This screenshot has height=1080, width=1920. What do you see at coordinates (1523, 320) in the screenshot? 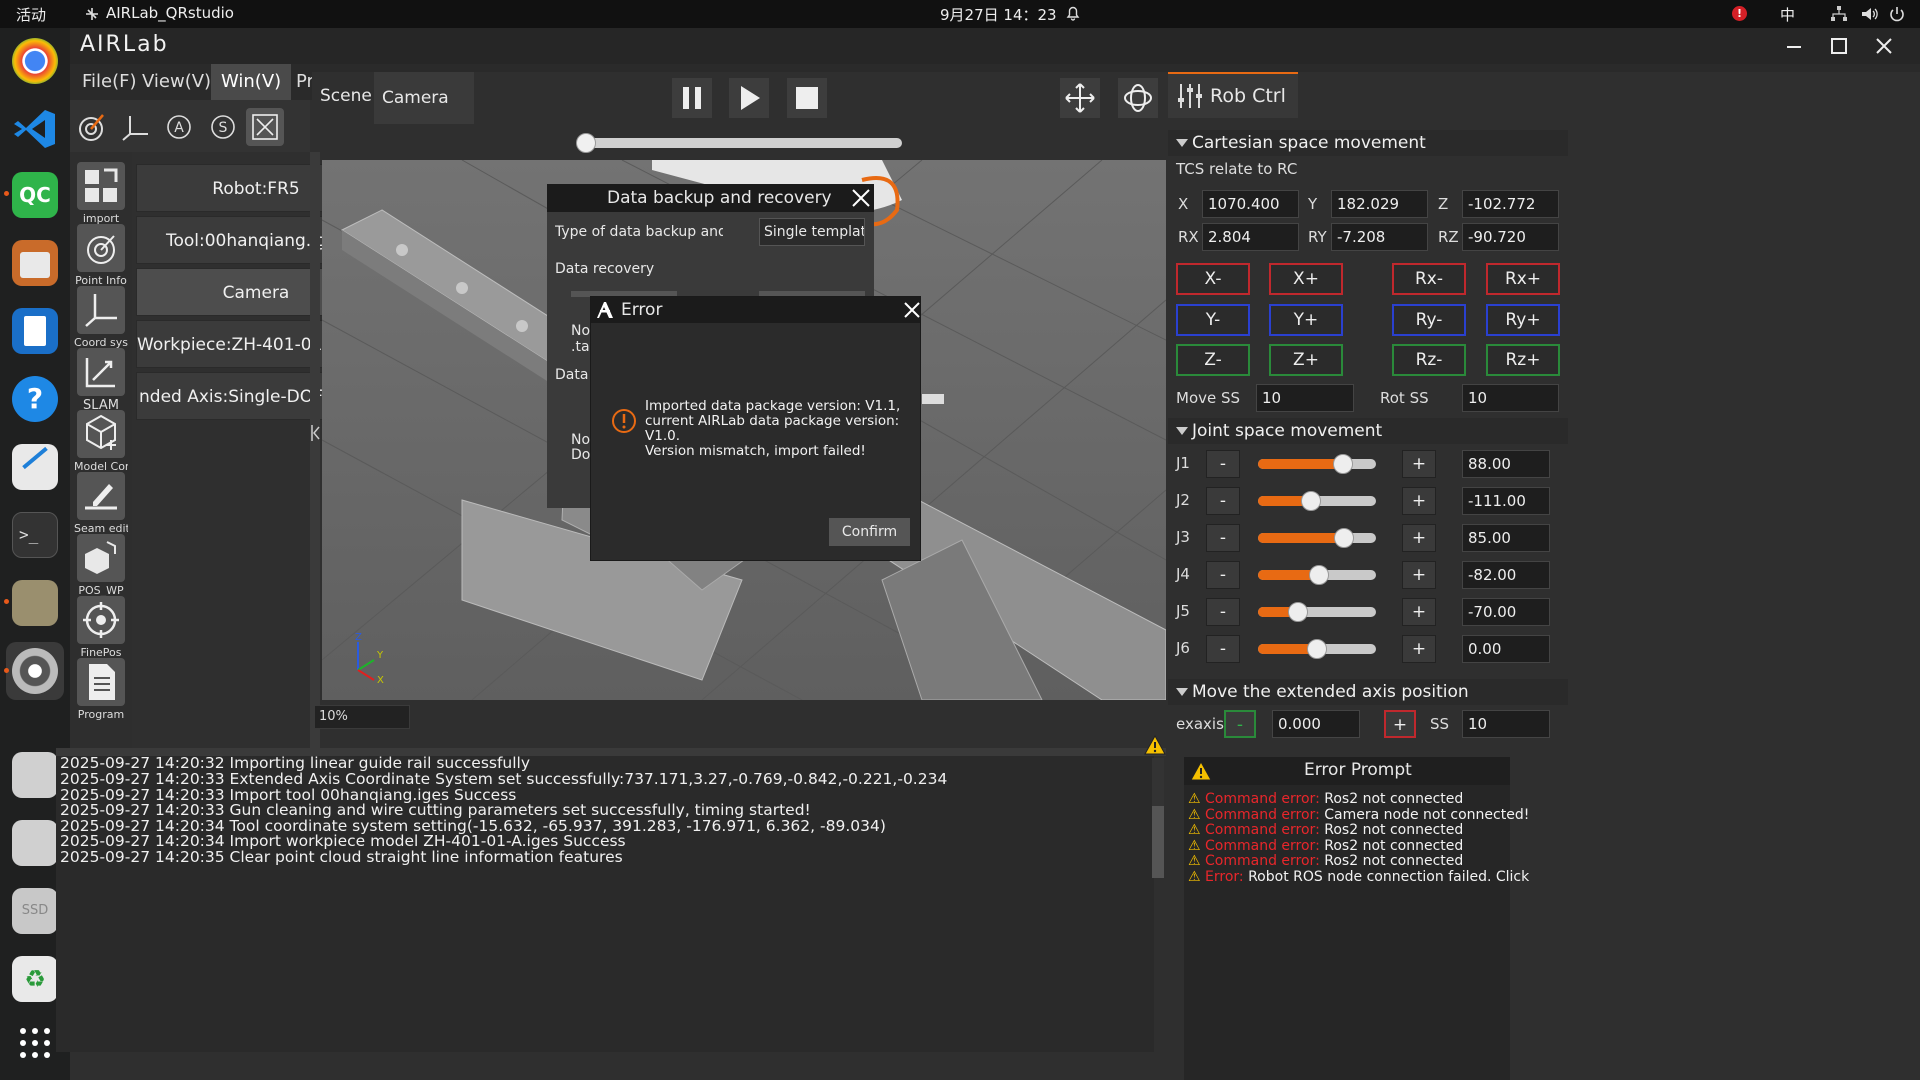
I see `ry-plus-button: Ry+` at bounding box center [1523, 320].